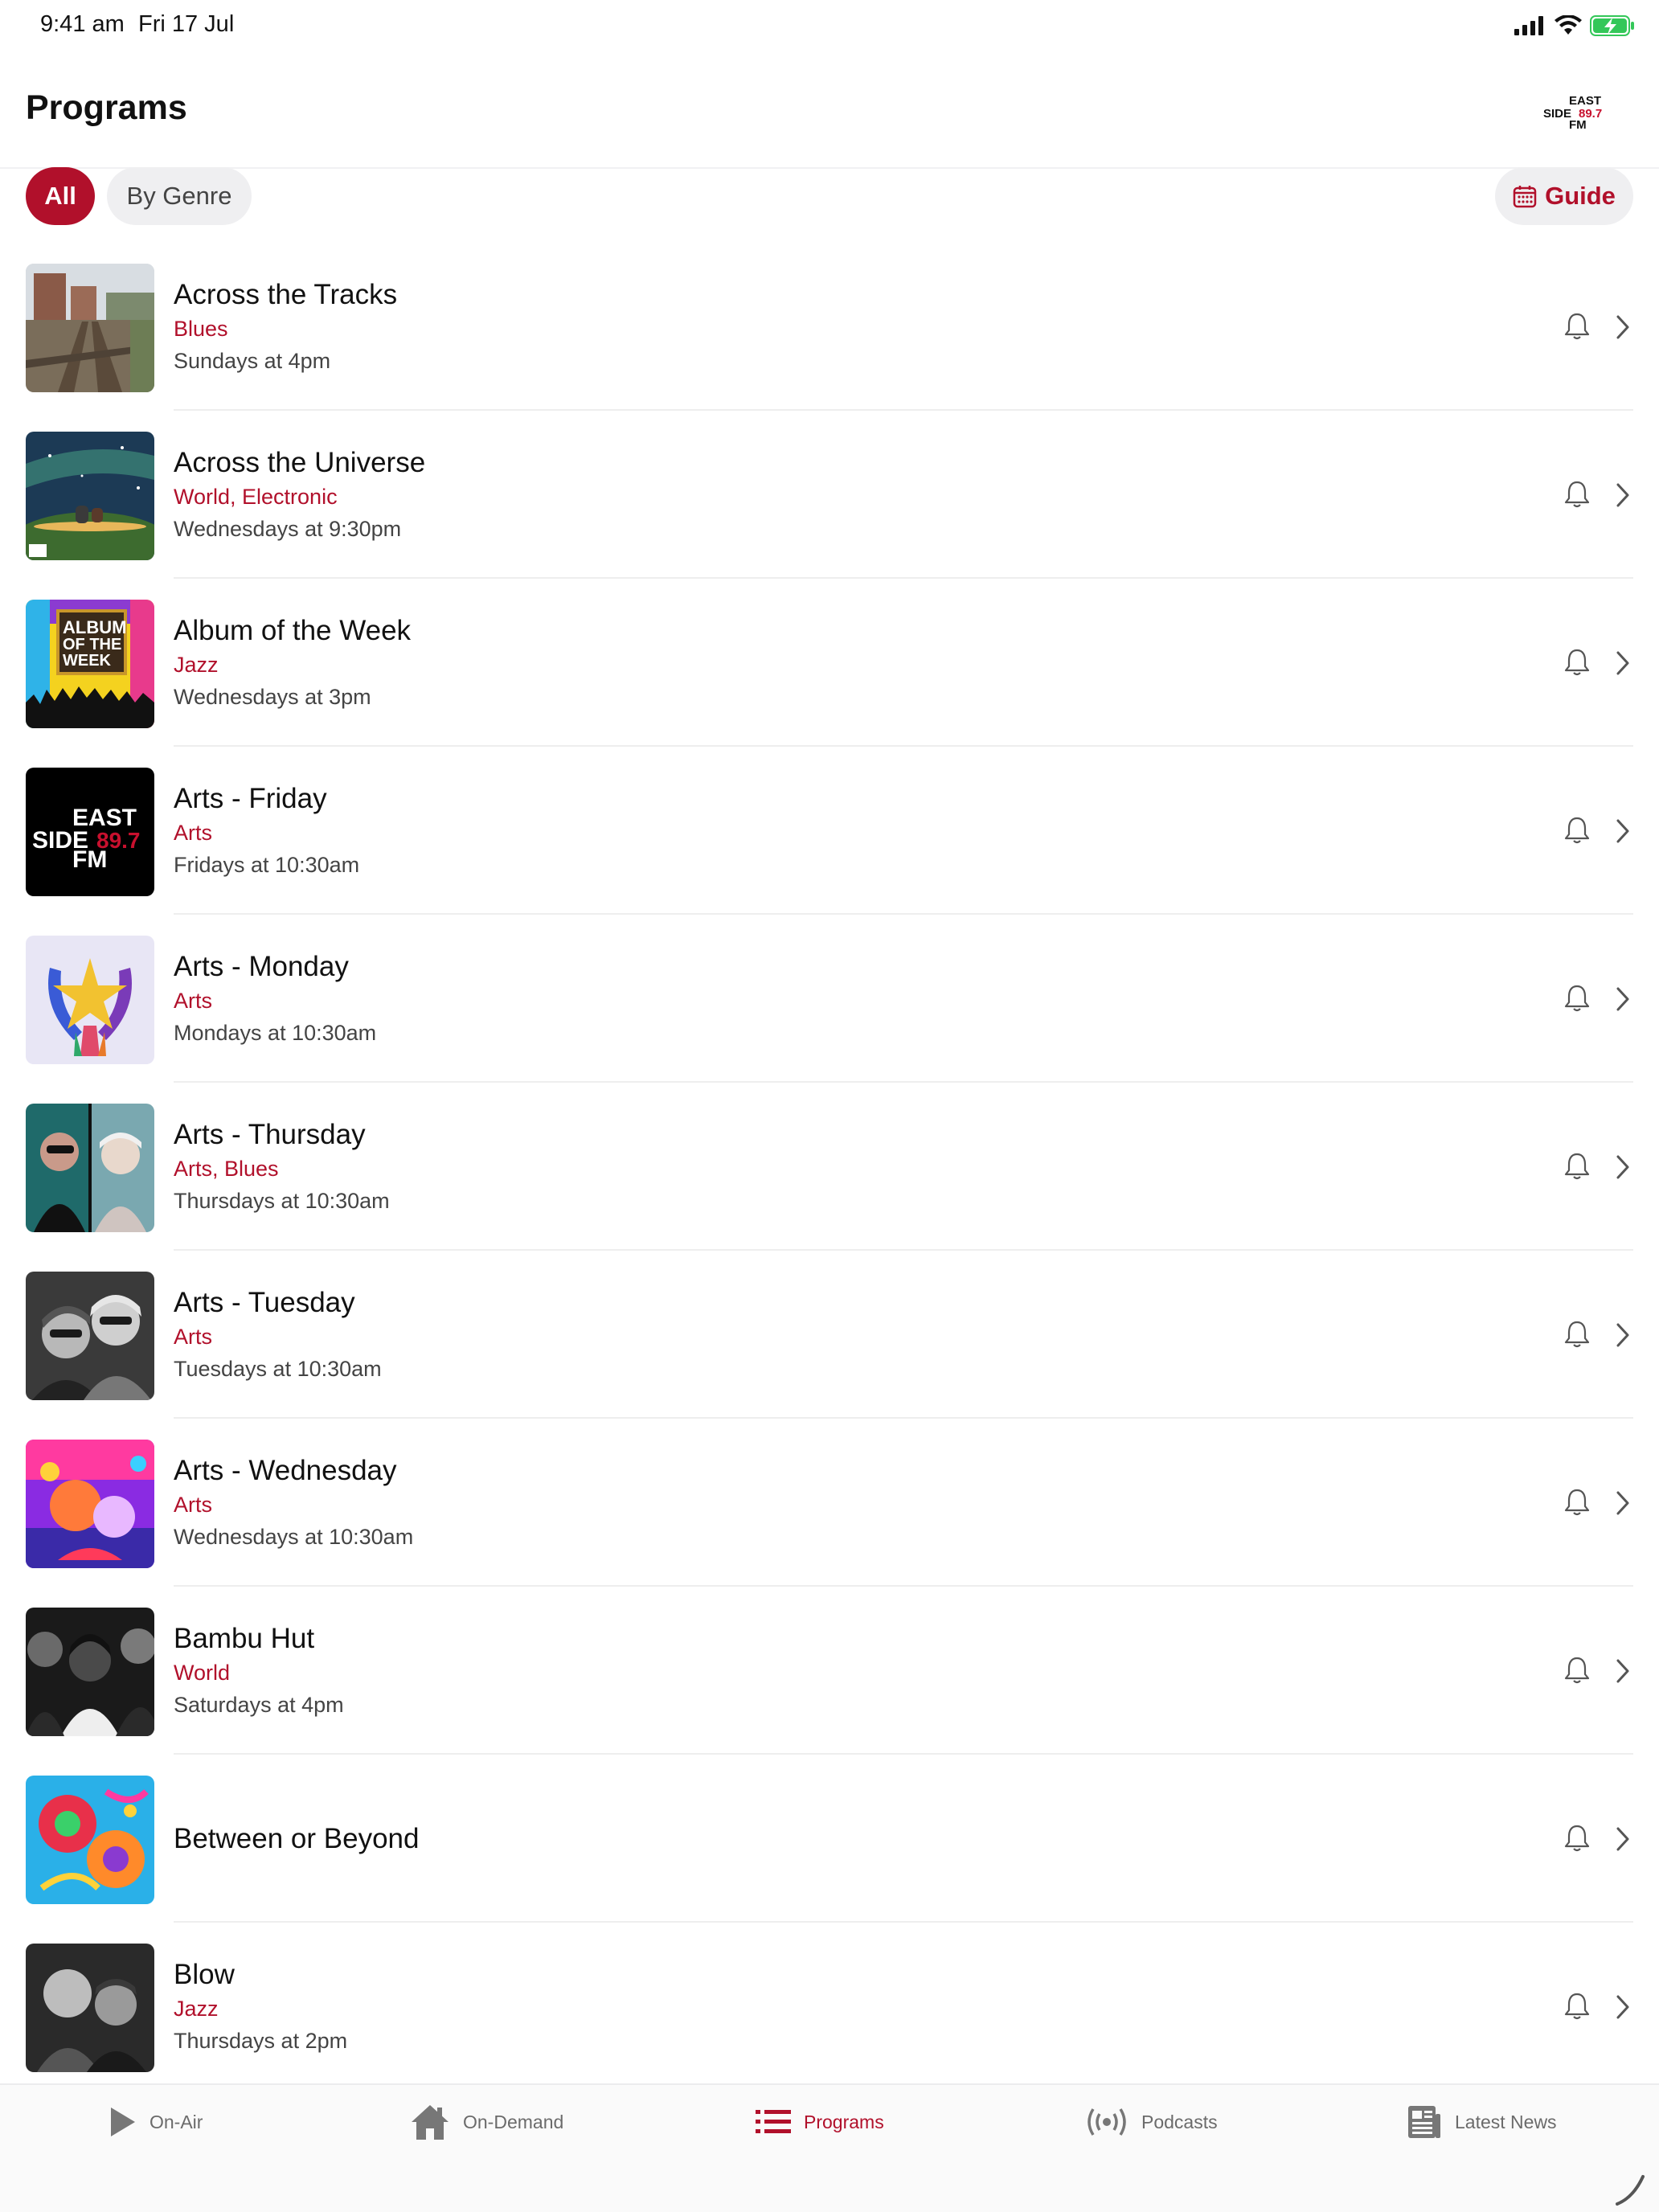  I want to click on program-thumbnail: EAST SIDE 89.7 FM, so click(90, 832).